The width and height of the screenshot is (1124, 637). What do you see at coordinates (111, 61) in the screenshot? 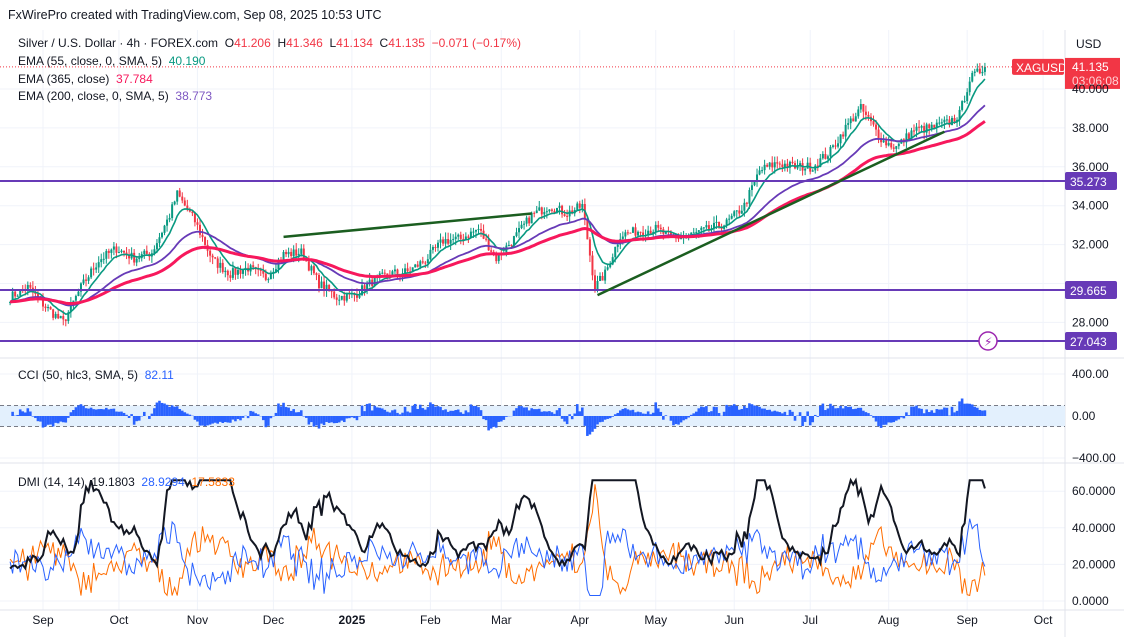
I see `ema55-legend: EMA (55, close, 0, SMA, 5) 40.190` at bounding box center [111, 61].